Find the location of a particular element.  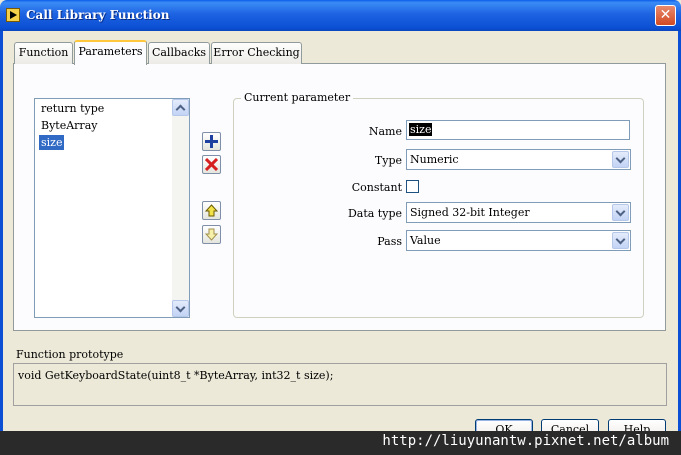

pass-select: Value is located at coordinates (518, 240).